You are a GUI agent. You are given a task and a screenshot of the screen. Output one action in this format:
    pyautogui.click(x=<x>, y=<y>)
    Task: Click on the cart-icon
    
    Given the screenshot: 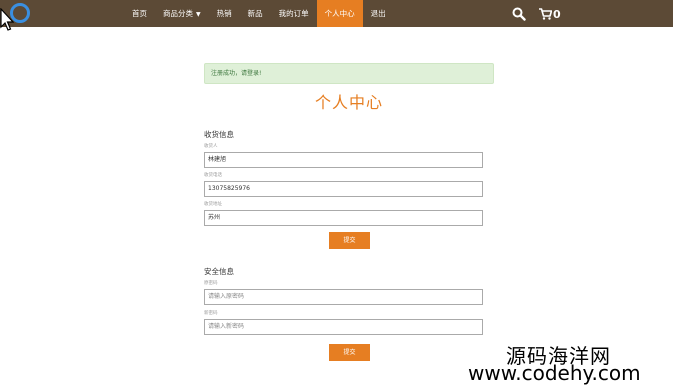 What is the action you would take?
    pyautogui.click(x=545, y=14)
    